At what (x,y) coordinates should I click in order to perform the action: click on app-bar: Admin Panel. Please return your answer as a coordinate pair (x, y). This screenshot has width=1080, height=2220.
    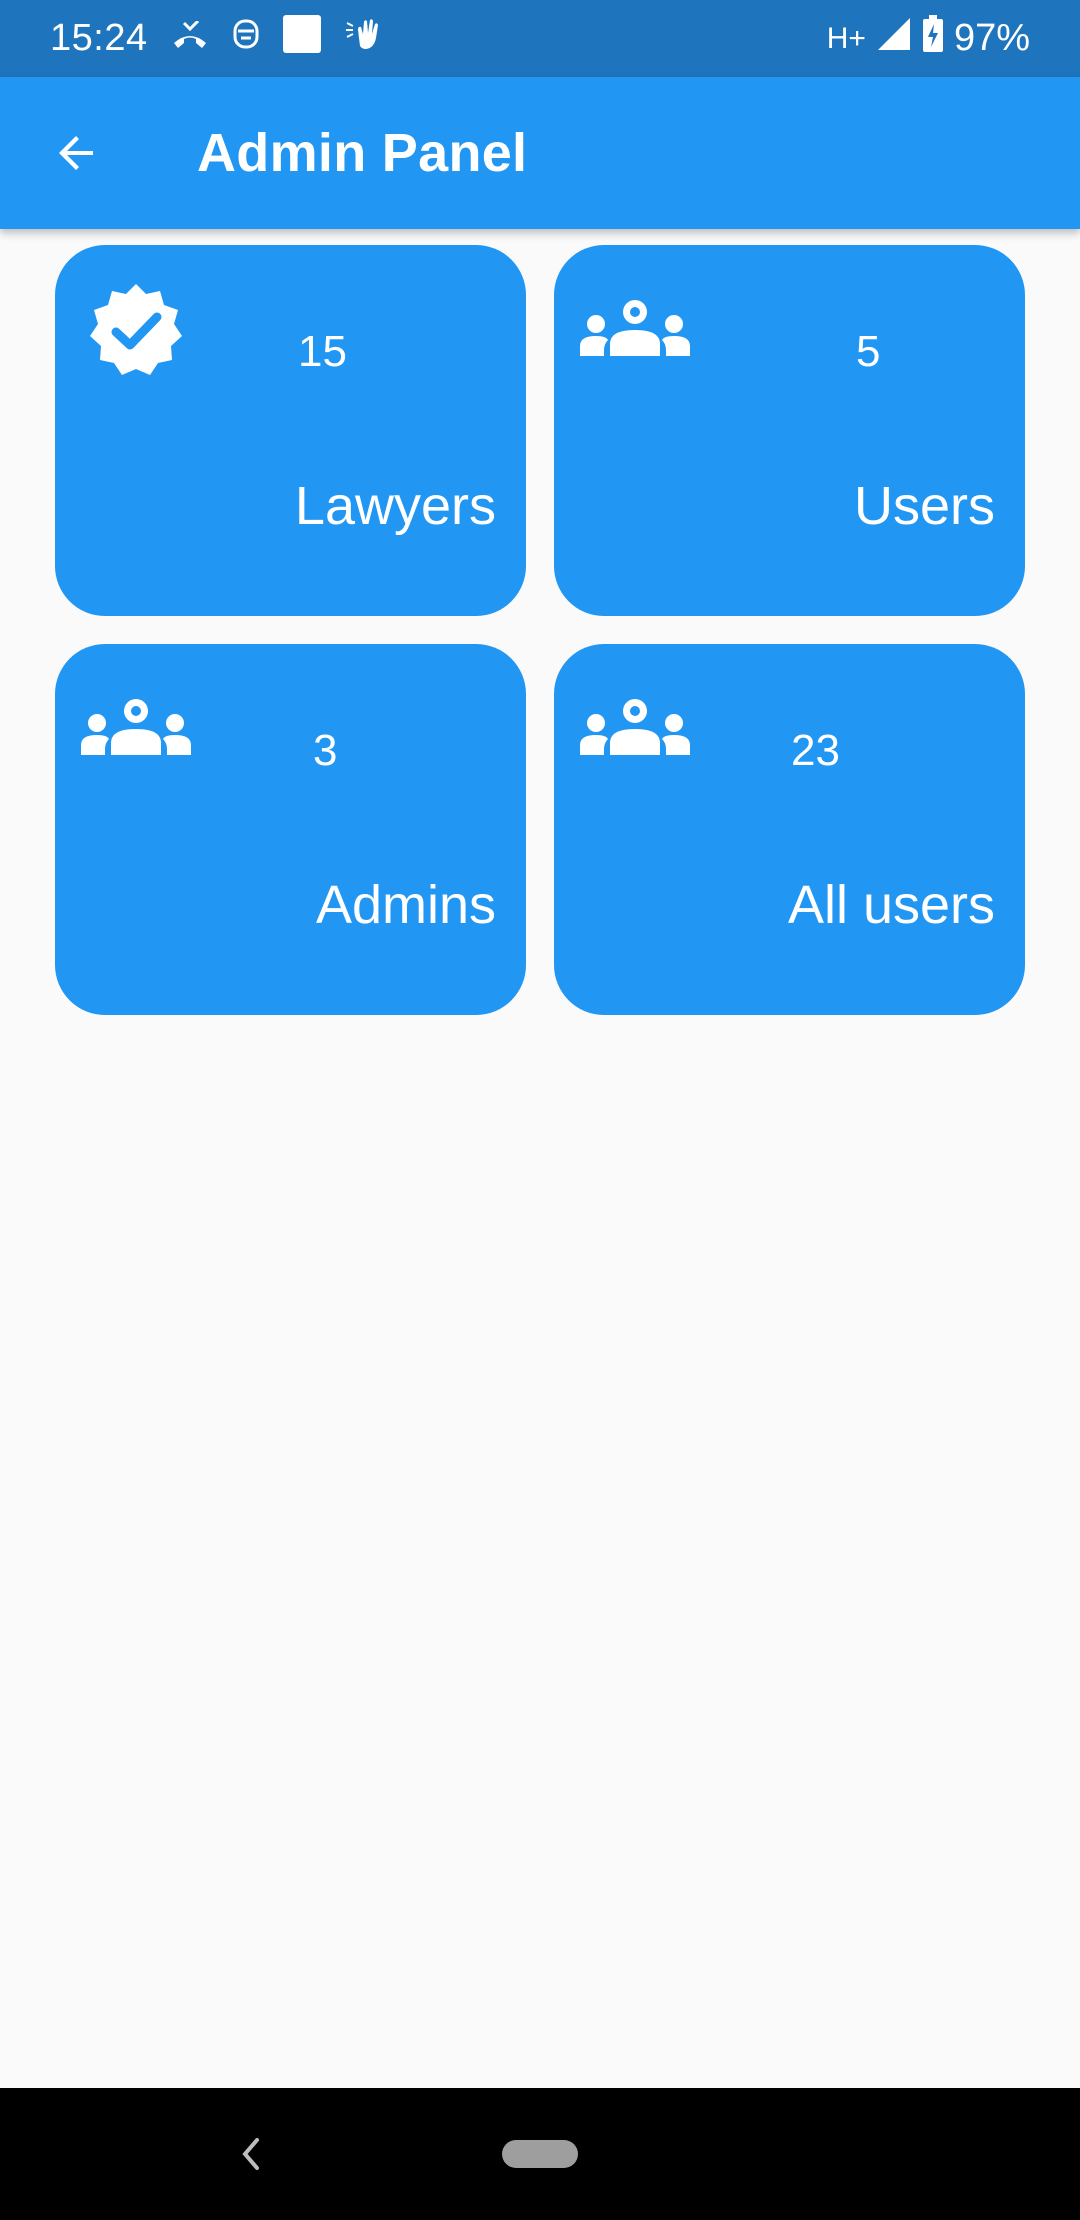
    Looking at the image, I should click on (540, 153).